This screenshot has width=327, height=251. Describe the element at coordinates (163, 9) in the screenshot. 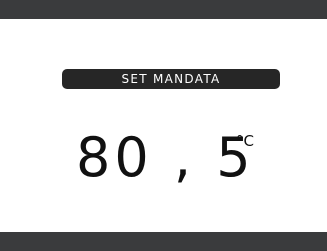

I see `top-bar` at that location.